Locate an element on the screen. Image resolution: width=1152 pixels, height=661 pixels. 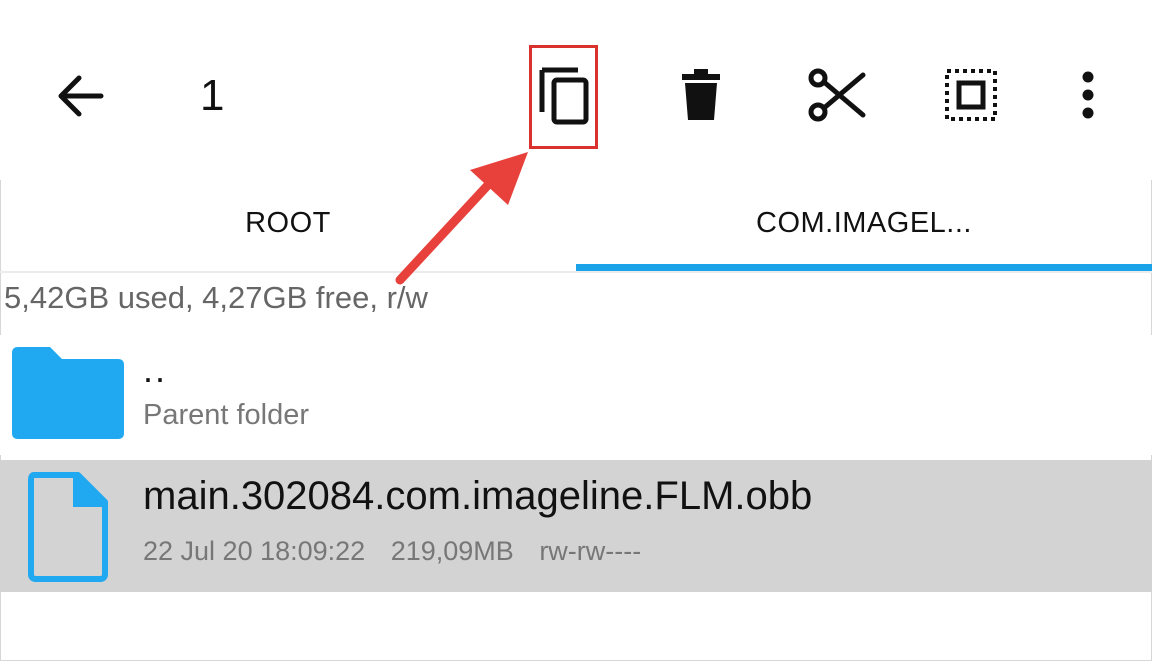
copy-icon is located at coordinates (564, 96).